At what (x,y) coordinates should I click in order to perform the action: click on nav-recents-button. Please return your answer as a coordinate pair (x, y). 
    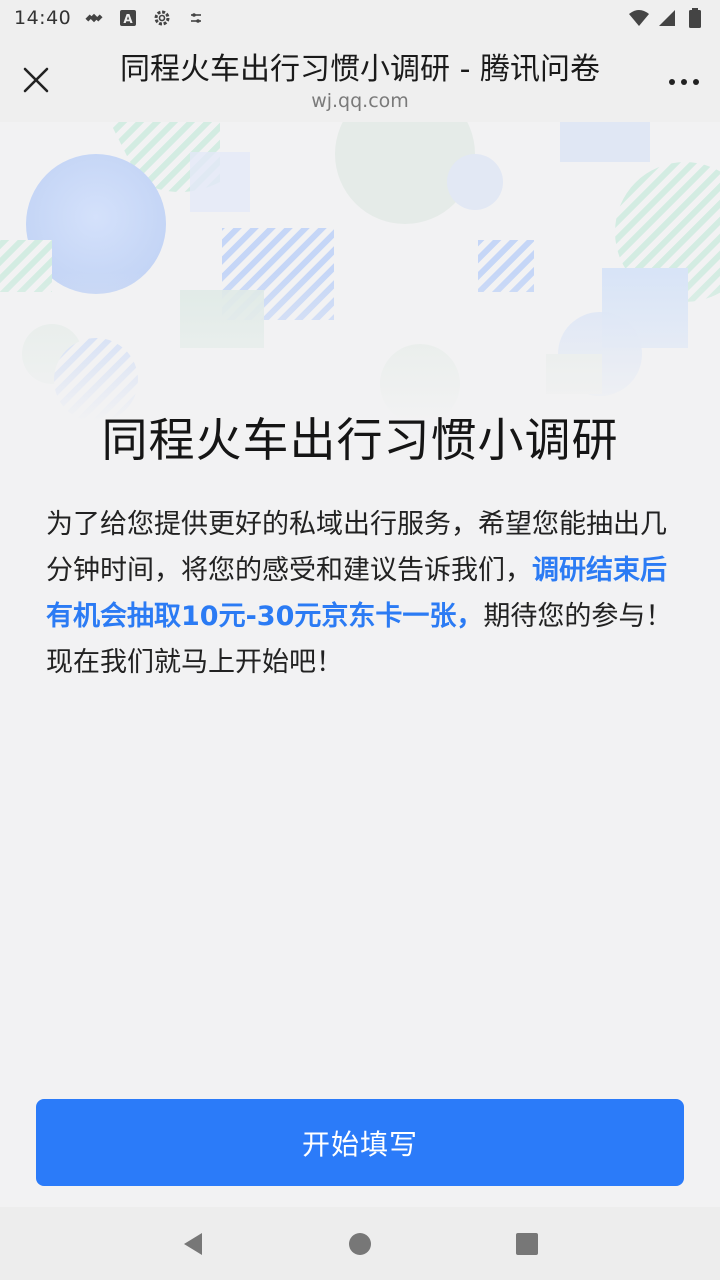
    Looking at the image, I should click on (527, 1244).